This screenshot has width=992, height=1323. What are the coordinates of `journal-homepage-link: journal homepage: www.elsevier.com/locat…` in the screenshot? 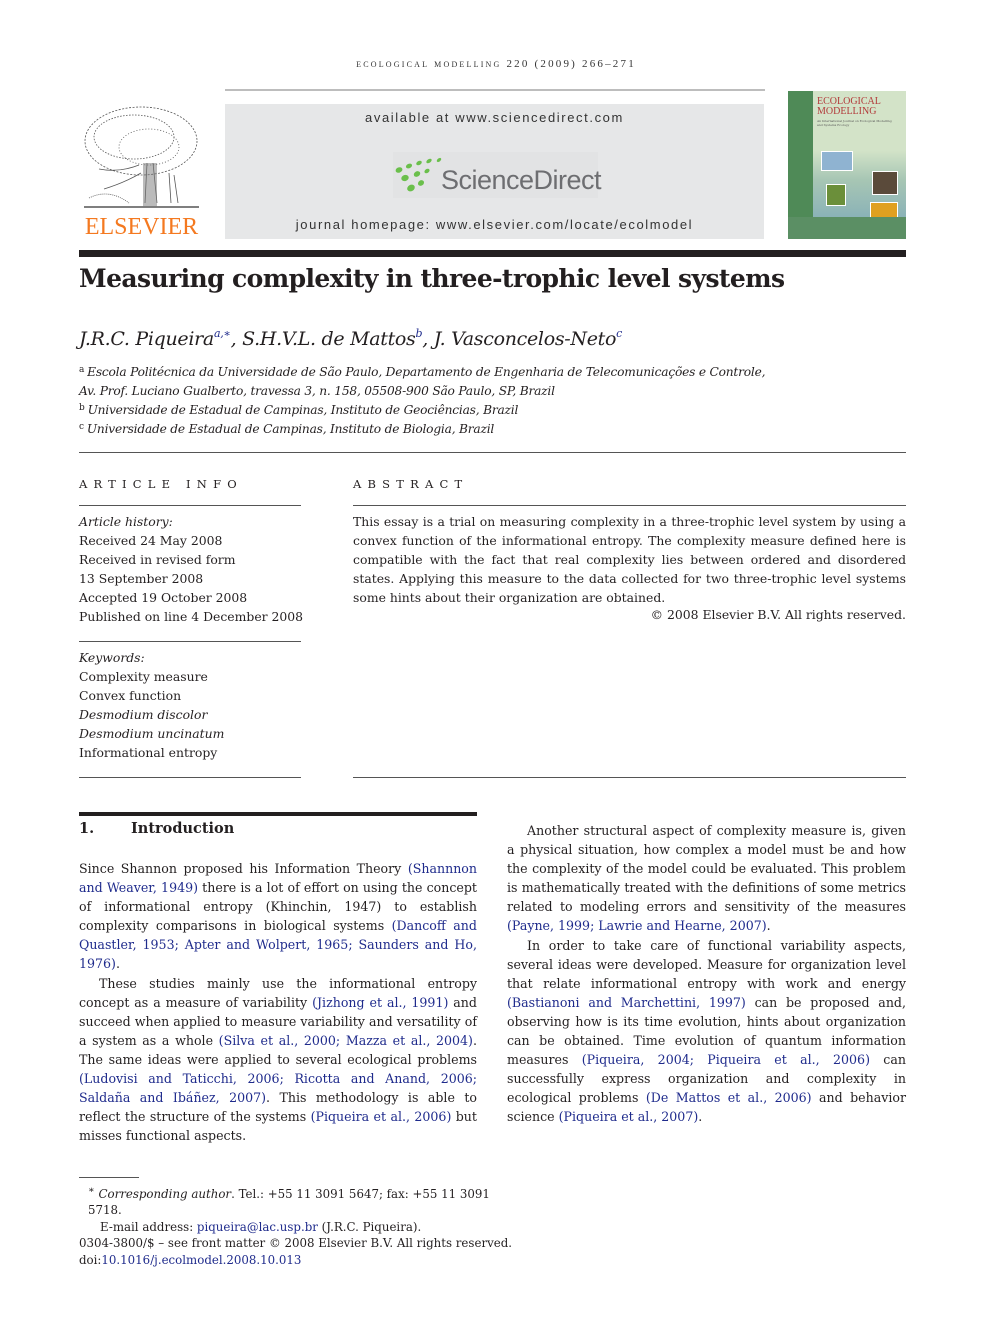 It's located at (494, 224).